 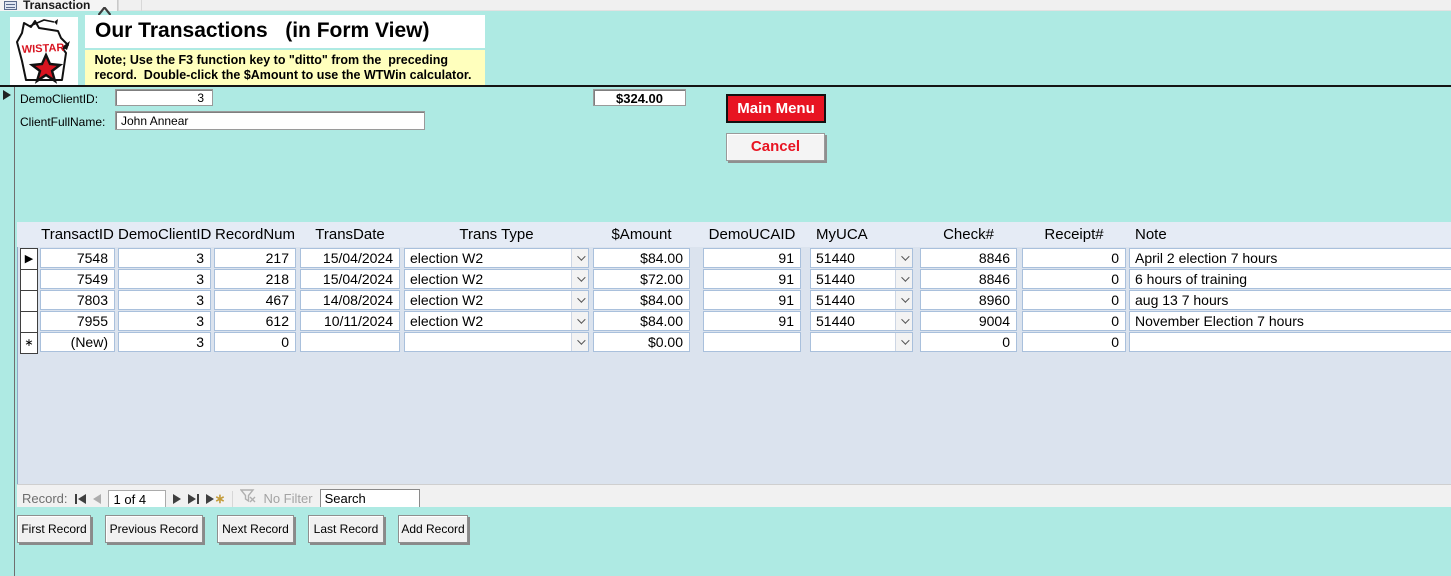 What do you see at coordinates (255, 529) in the screenshot?
I see `next-record-button: Next Record` at bounding box center [255, 529].